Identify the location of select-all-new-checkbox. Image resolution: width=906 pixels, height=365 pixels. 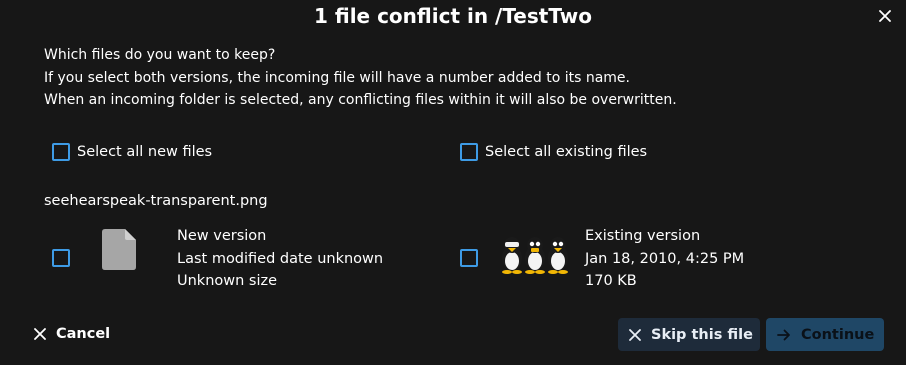
(61, 152).